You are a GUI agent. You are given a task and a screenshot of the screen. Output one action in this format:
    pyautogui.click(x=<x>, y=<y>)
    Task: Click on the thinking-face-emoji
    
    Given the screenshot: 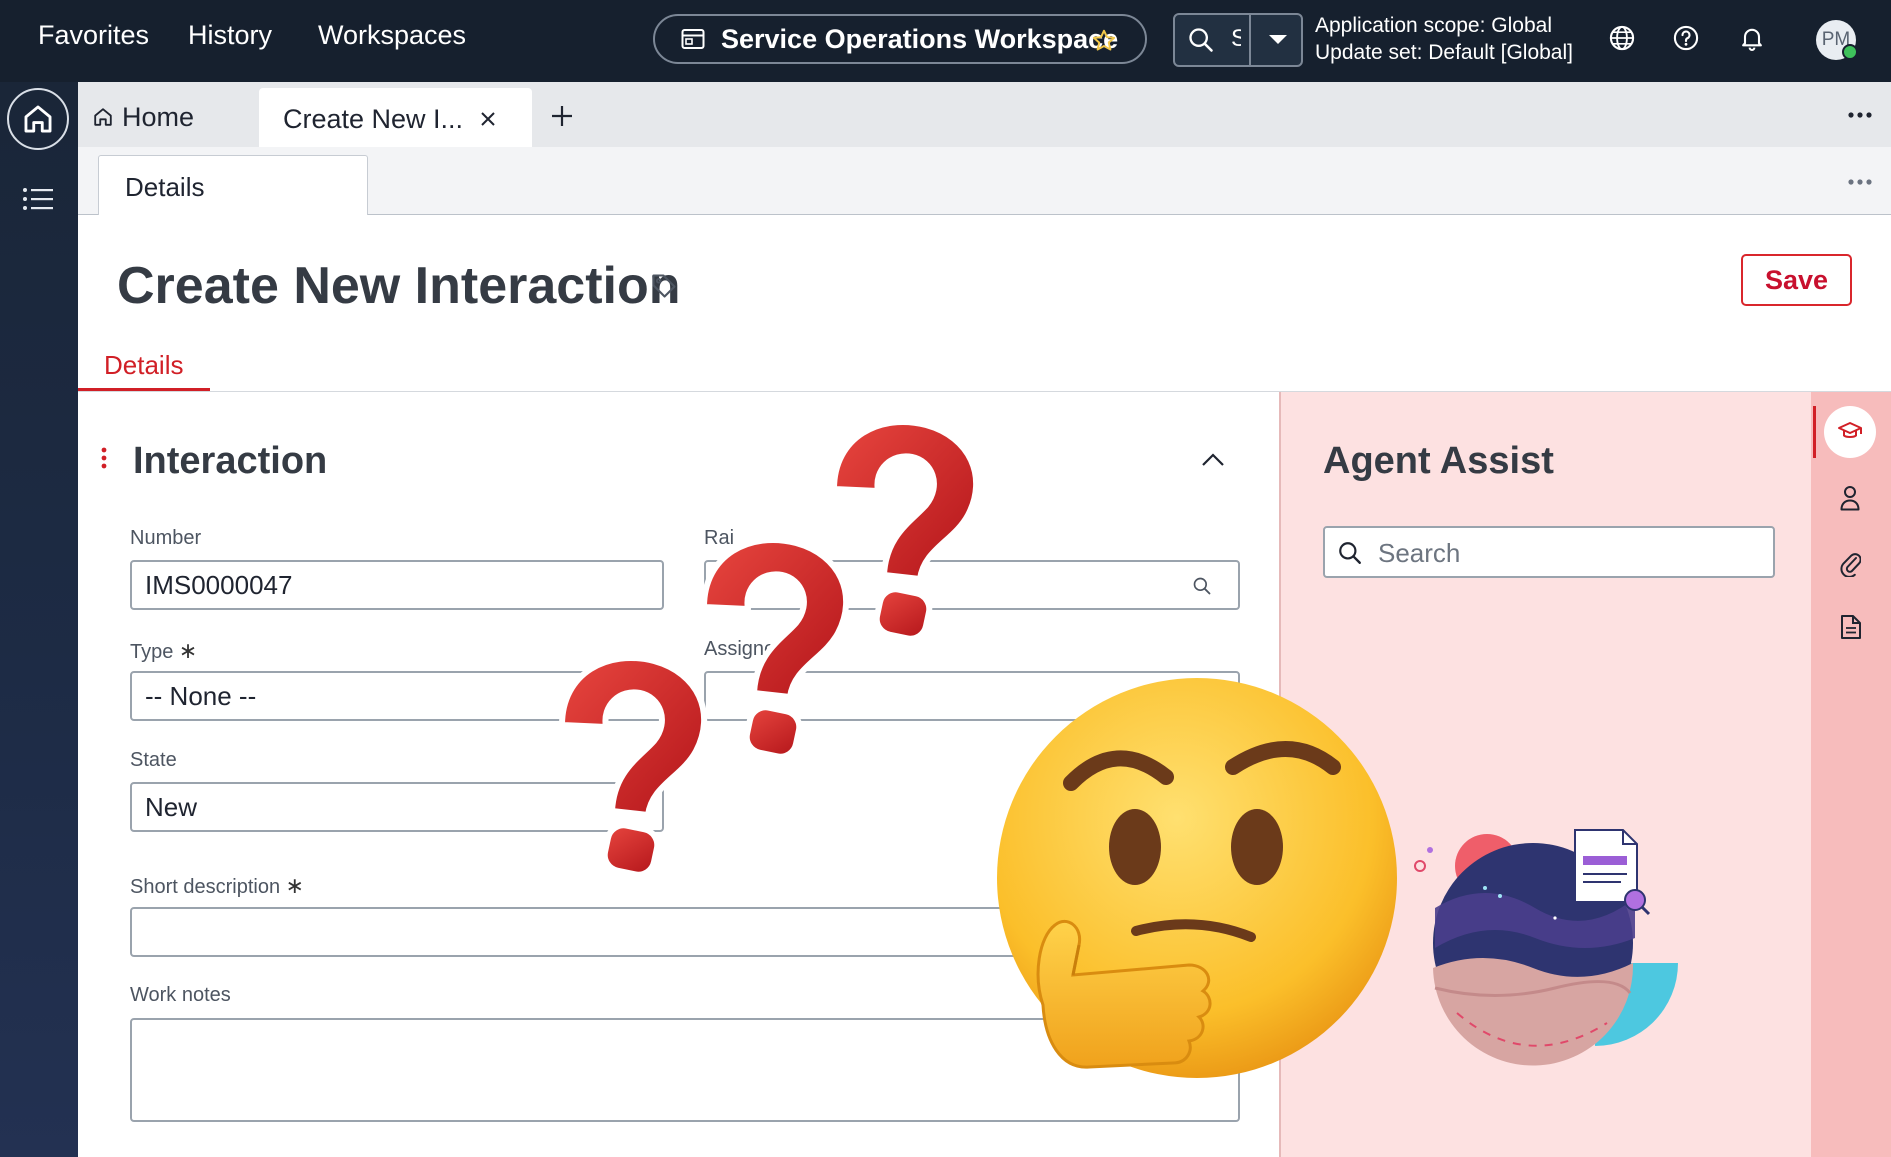 What is the action you would take?
    pyautogui.click(x=1203, y=890)
    